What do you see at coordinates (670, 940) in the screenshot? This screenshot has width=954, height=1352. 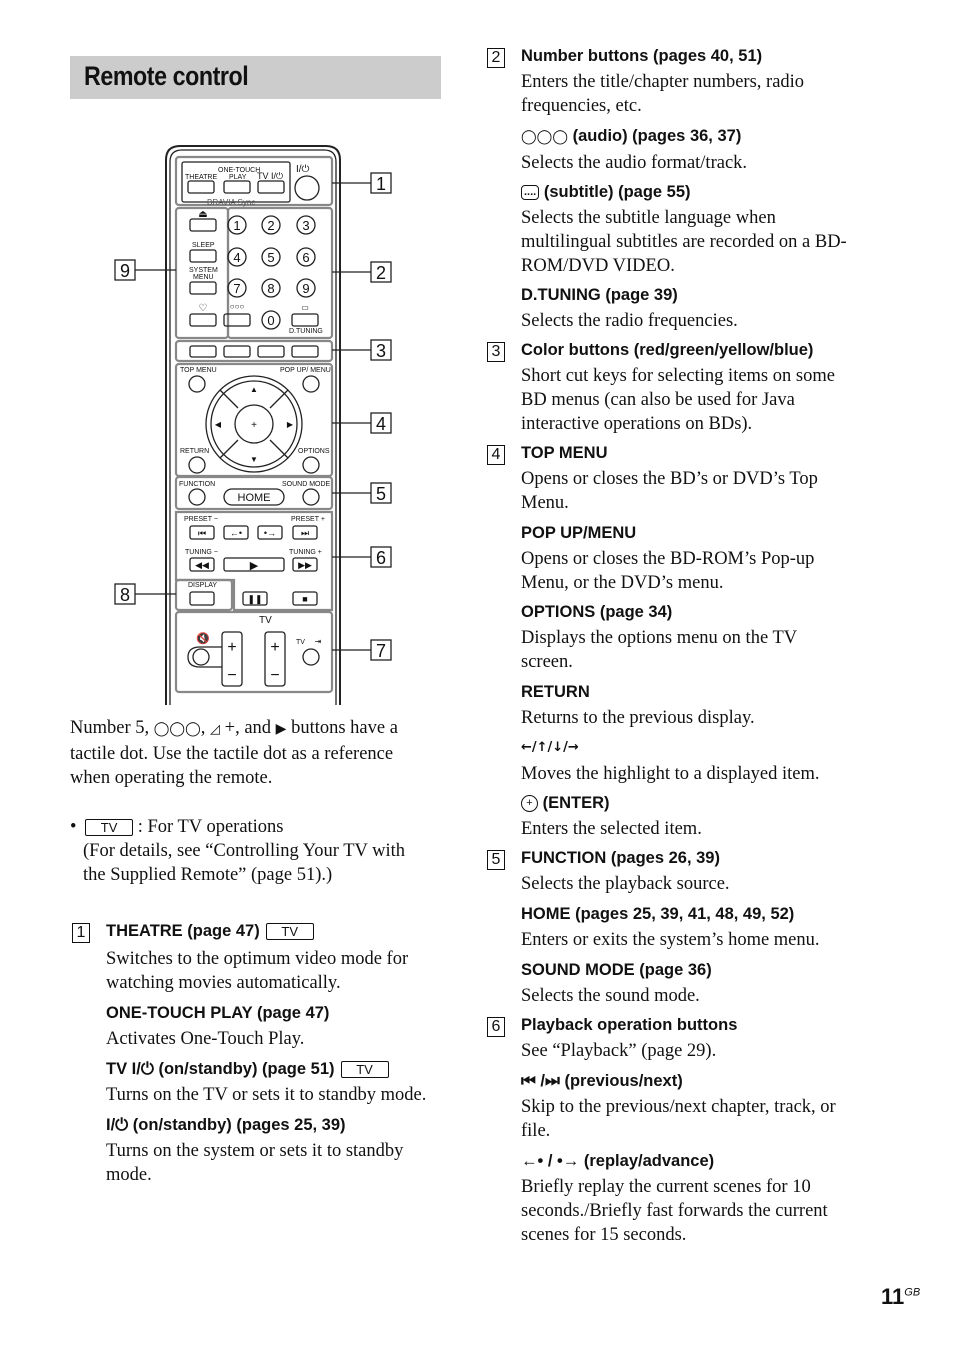 I see `sections-s5-items-1-desc-0: Enters or exits the system’s home menu.` at bounding box center [670, 940].